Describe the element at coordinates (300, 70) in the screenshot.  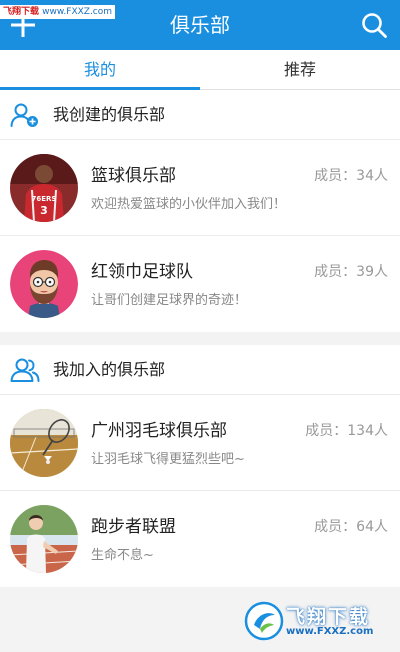
I see `tab-recommended: 推荐` at that location.